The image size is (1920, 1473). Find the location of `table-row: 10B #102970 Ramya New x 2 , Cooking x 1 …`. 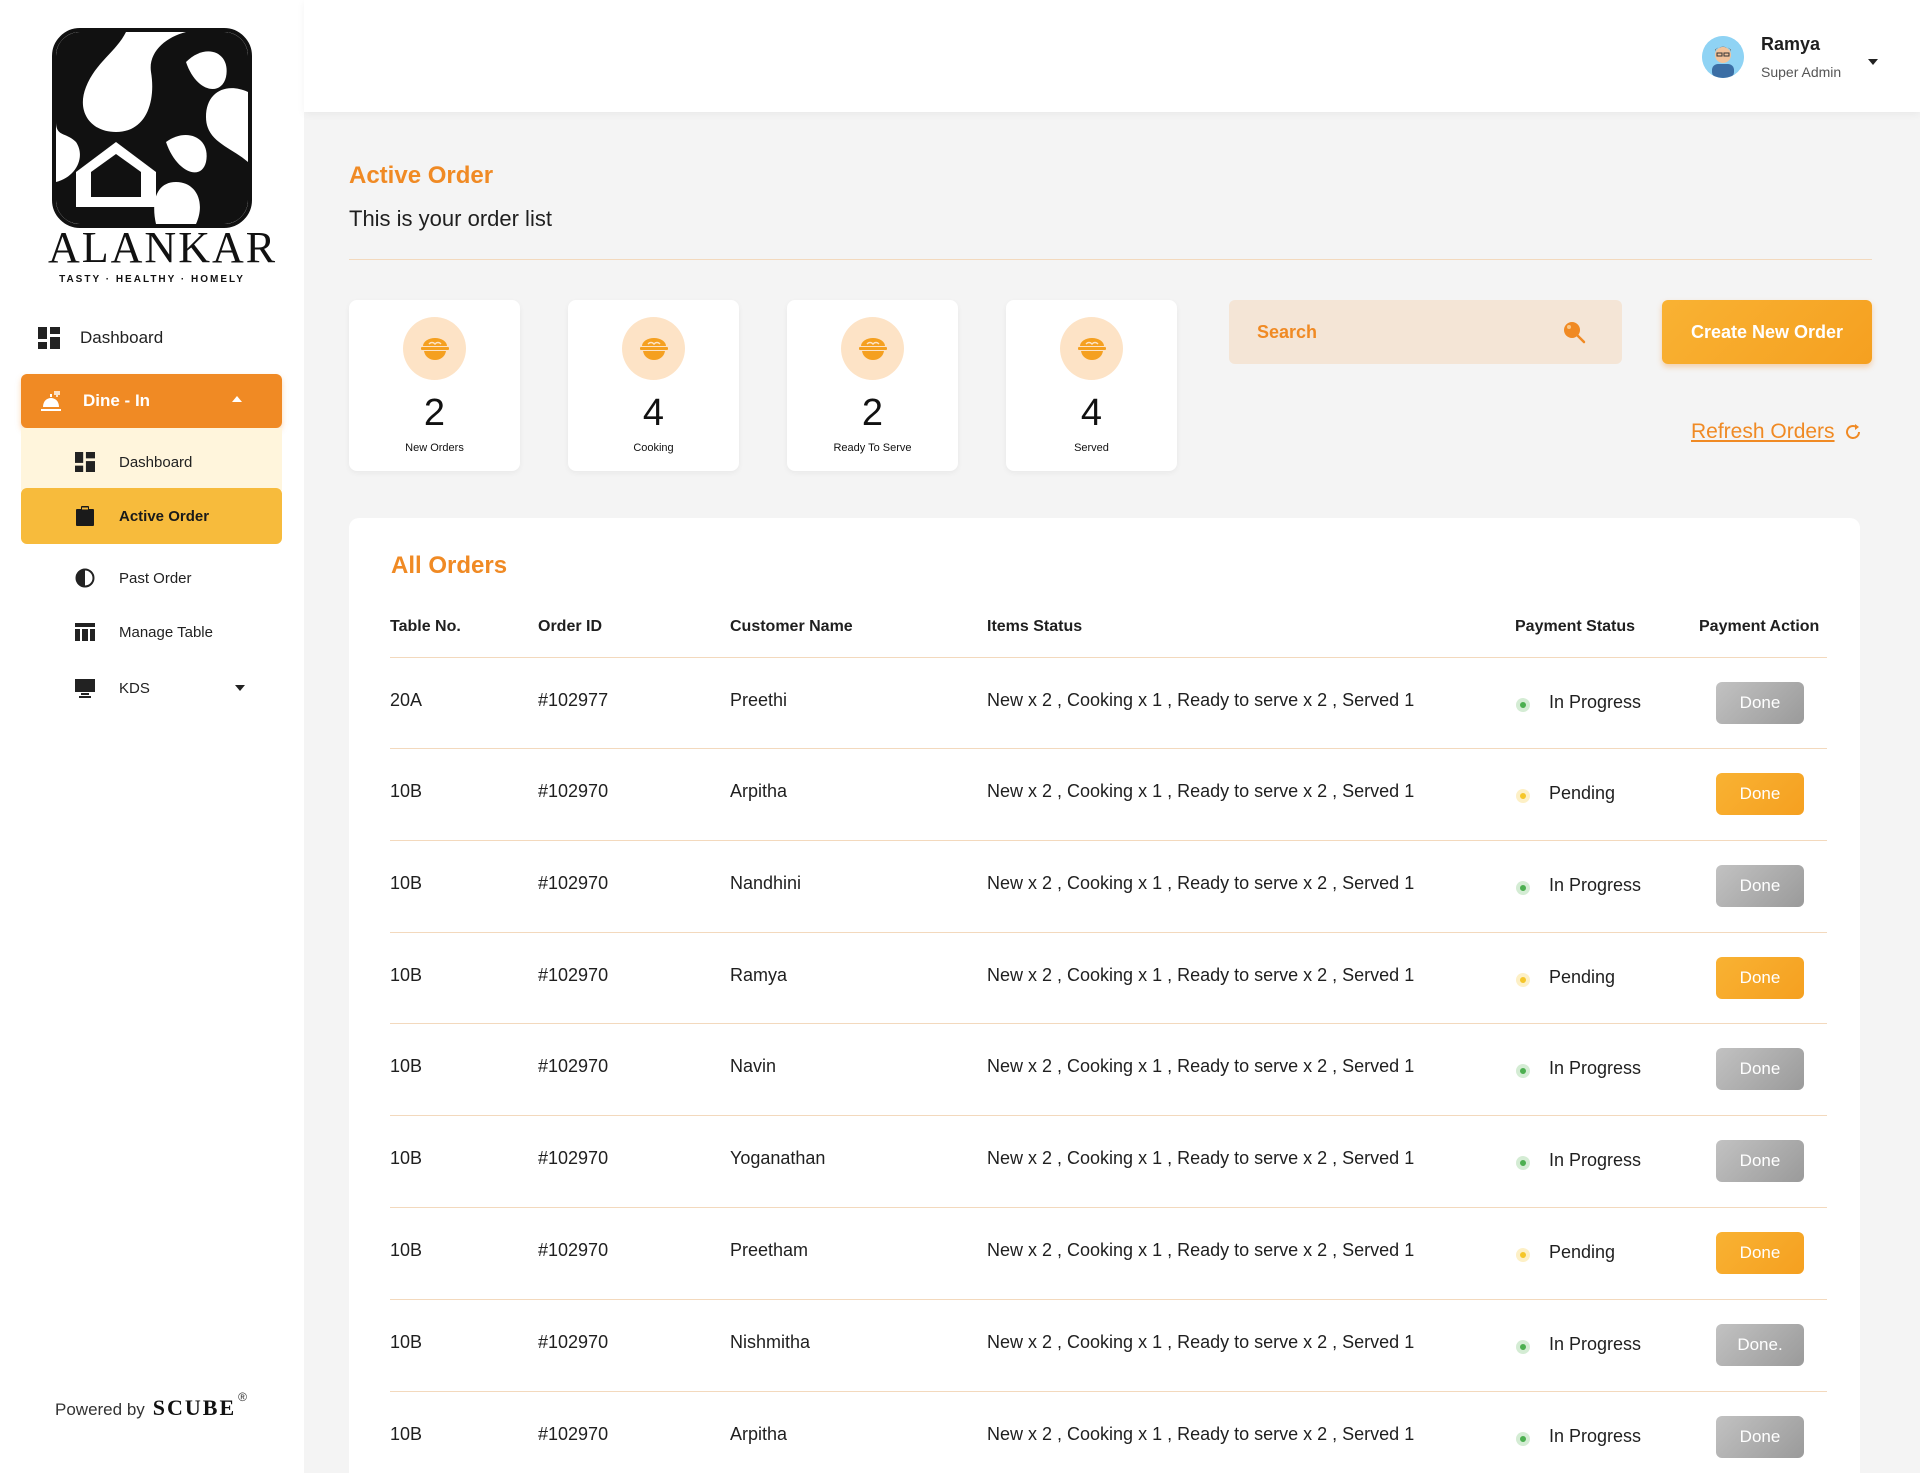

table-row: 10B #102970 Ramya New x 2 , Cooking x 1 … is located at coordinates (1108, 978).